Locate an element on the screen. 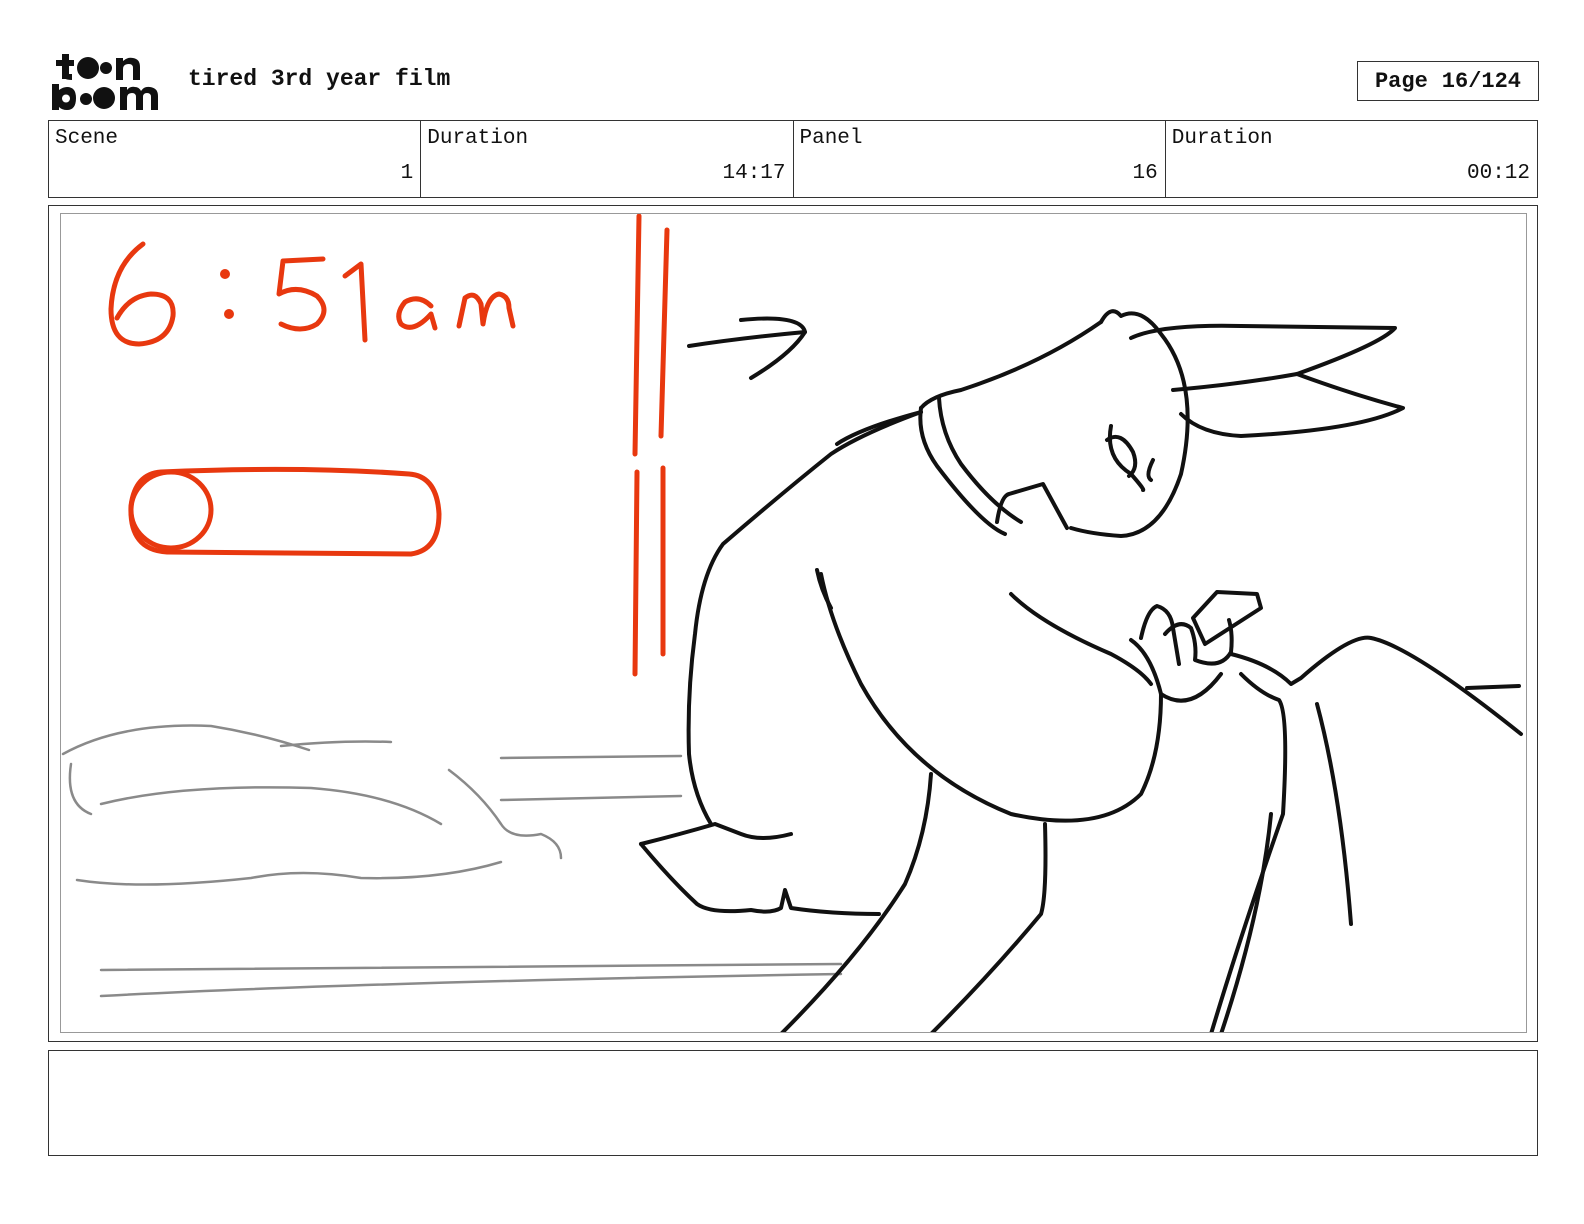 The image size is (1584, 1224). scene-value: 1 is located at coordinates (407, 173).